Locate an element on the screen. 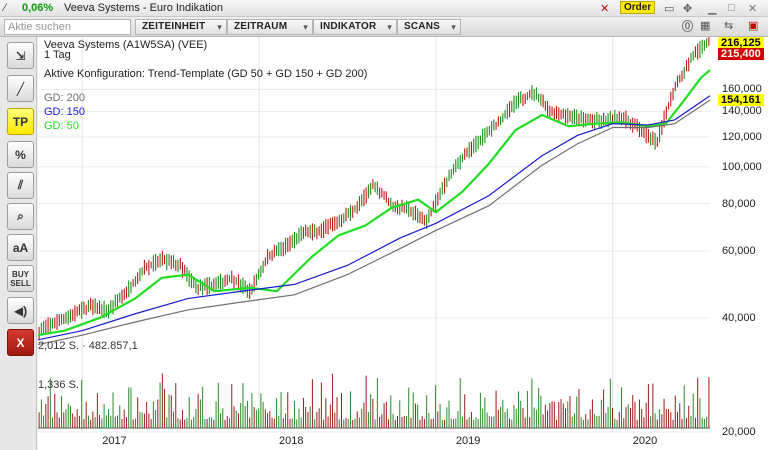 The image size is (768, 450). cursor-icon: ⇲ is located at coordinates (20, 55).